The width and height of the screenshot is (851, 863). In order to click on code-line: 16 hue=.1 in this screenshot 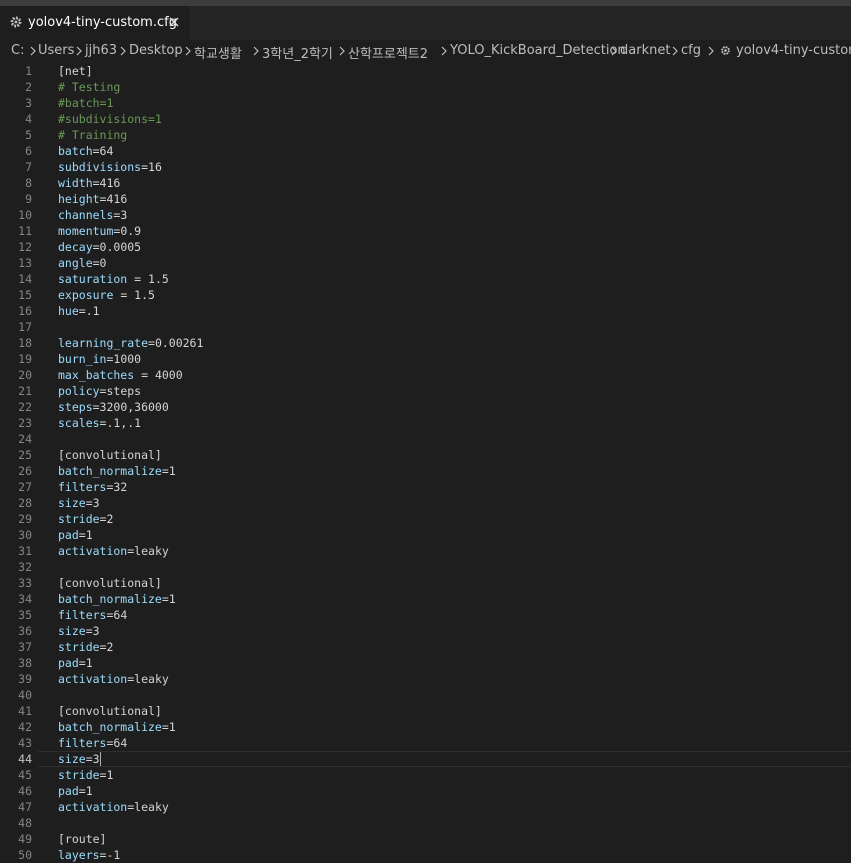, I will do `click(425, 311)`.